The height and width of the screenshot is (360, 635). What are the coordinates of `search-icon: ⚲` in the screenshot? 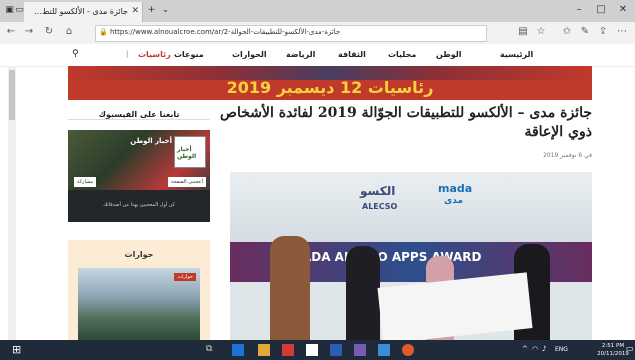 It's located at (75, 54).